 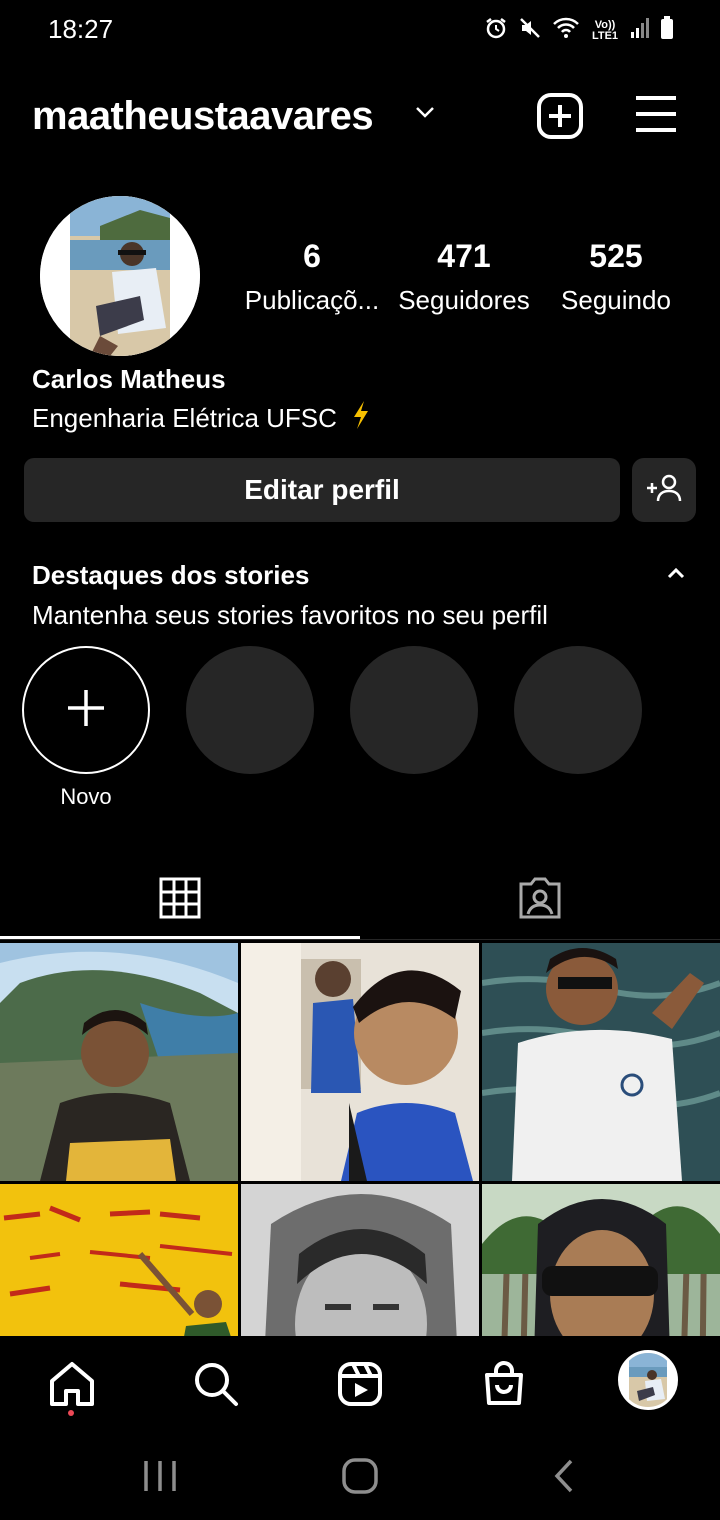 What do you see at coordinates (648, 1380) in the screenshot?
I see `nav-profile-avatar` at bounding box center [648, 1380].